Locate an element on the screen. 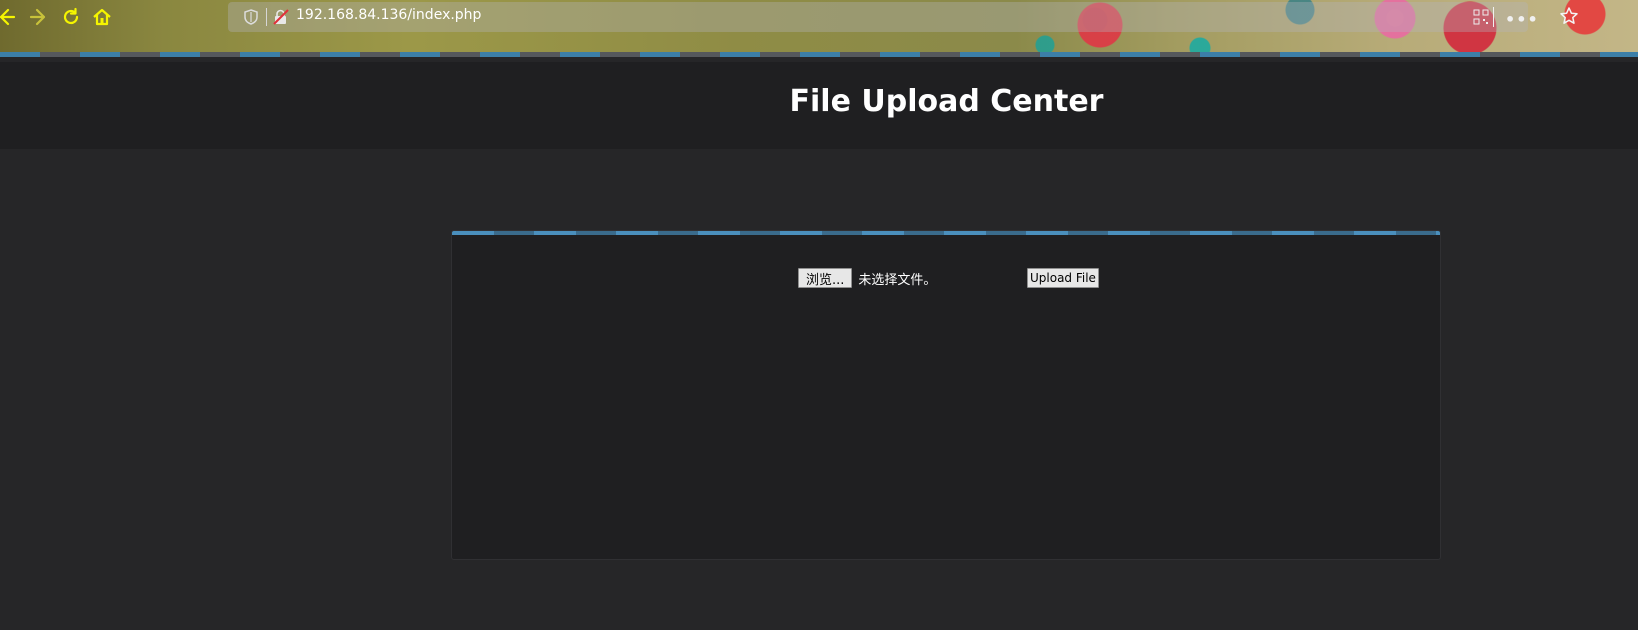 This screenshot has height=630, width=1638. more-options-icon: ••• is located at coordinates (1522, 19).